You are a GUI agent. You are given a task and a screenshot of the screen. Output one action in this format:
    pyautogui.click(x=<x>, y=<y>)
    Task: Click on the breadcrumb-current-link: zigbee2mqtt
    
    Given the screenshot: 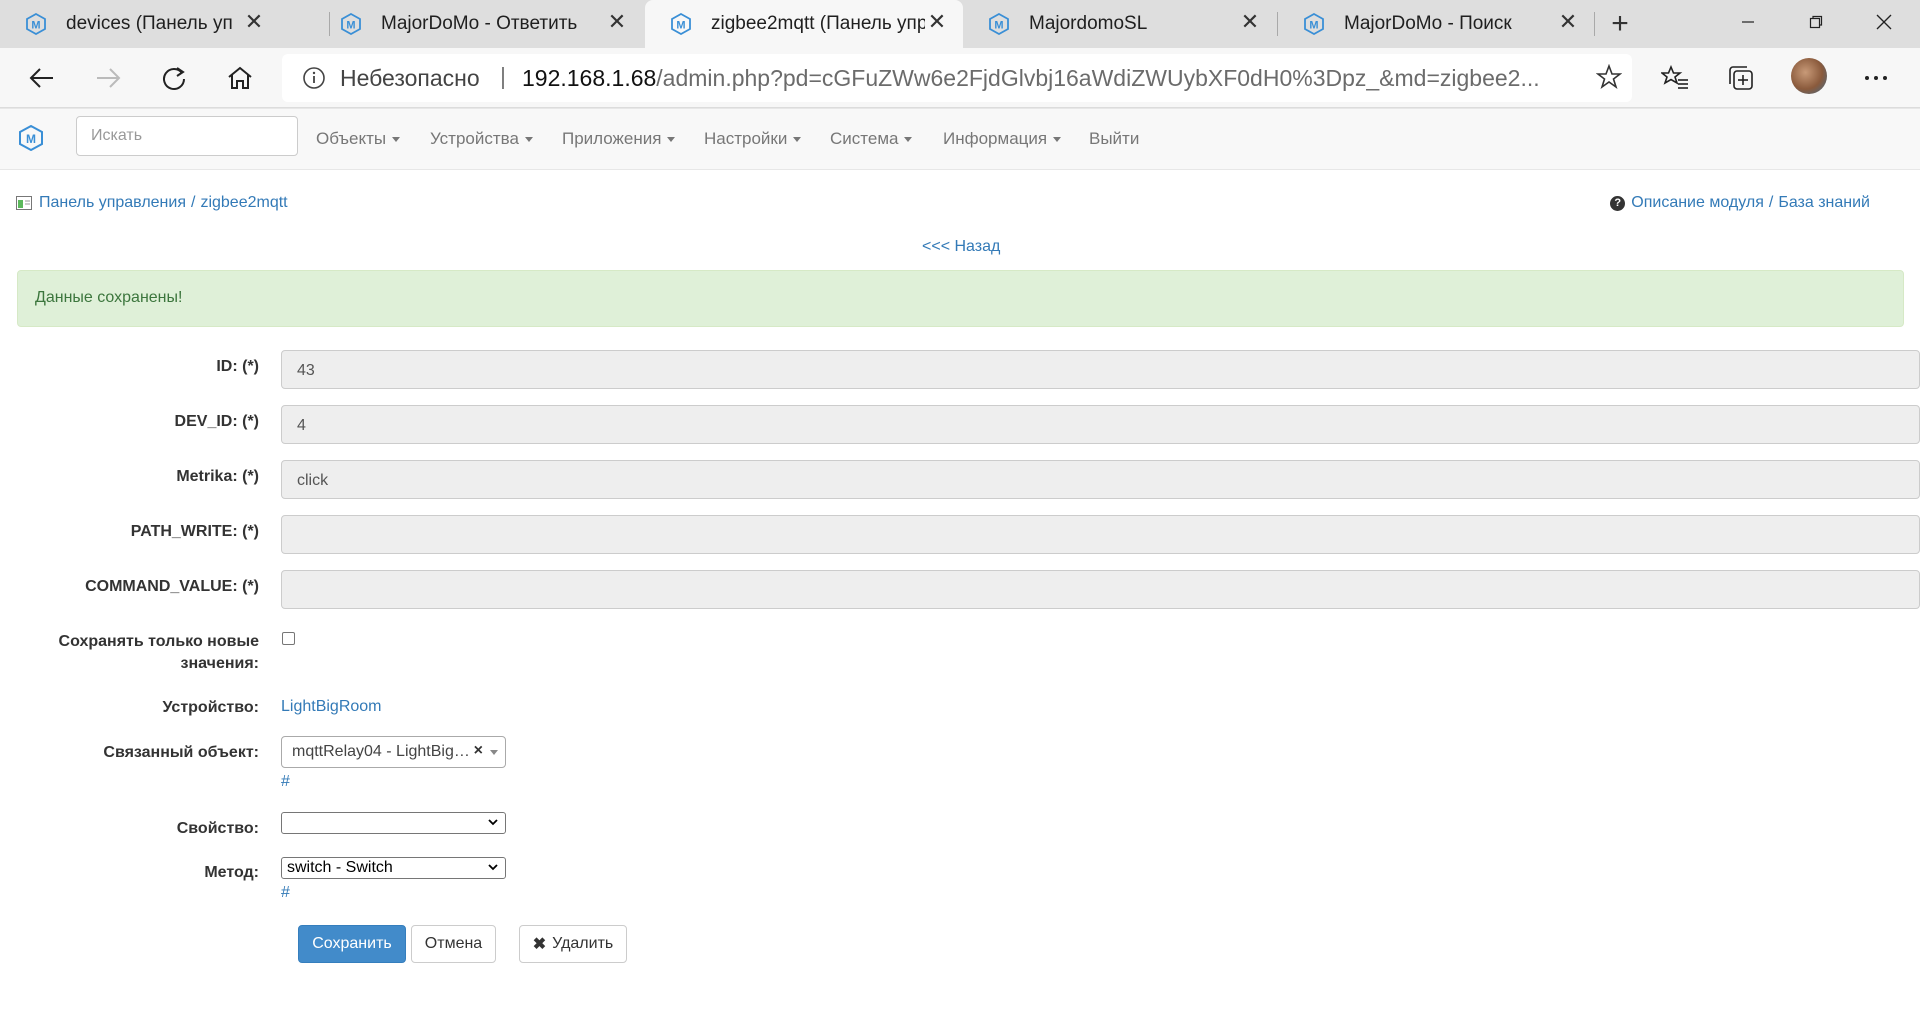 What is the action you would take?
    pyautogui.click(x=243, y=203)
    